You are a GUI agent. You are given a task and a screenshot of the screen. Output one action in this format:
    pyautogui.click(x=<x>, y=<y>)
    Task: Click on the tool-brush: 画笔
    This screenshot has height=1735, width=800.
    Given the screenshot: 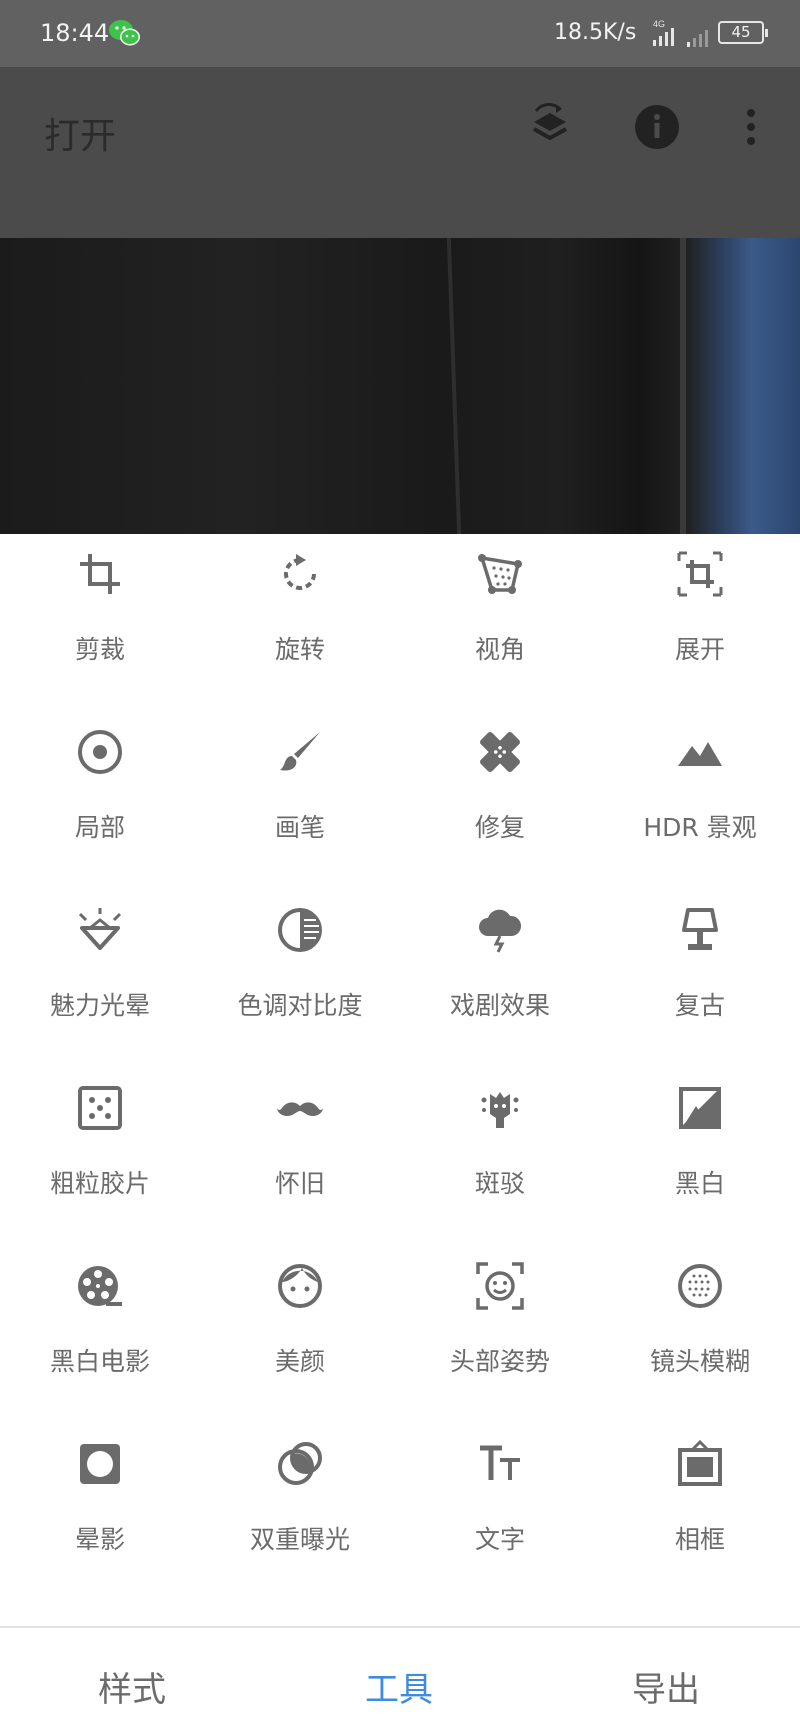 What is the action you would take?
    pyautogui.click(x=300, y=801)
    